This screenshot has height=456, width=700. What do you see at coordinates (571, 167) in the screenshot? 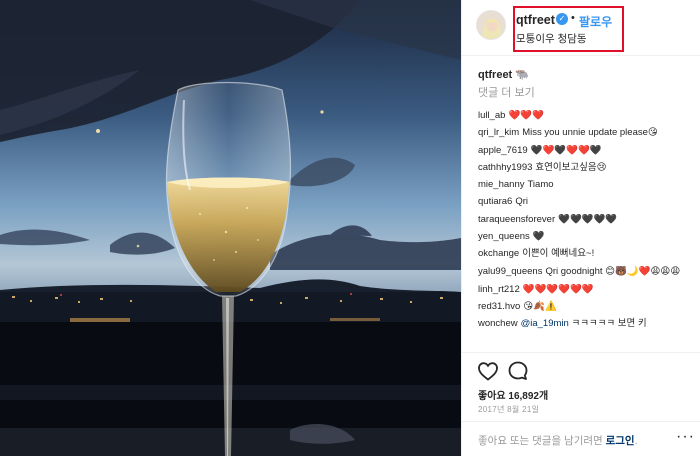
I see `comment-text: 효연이보고싶음😢` at bounding box center [571, 167].